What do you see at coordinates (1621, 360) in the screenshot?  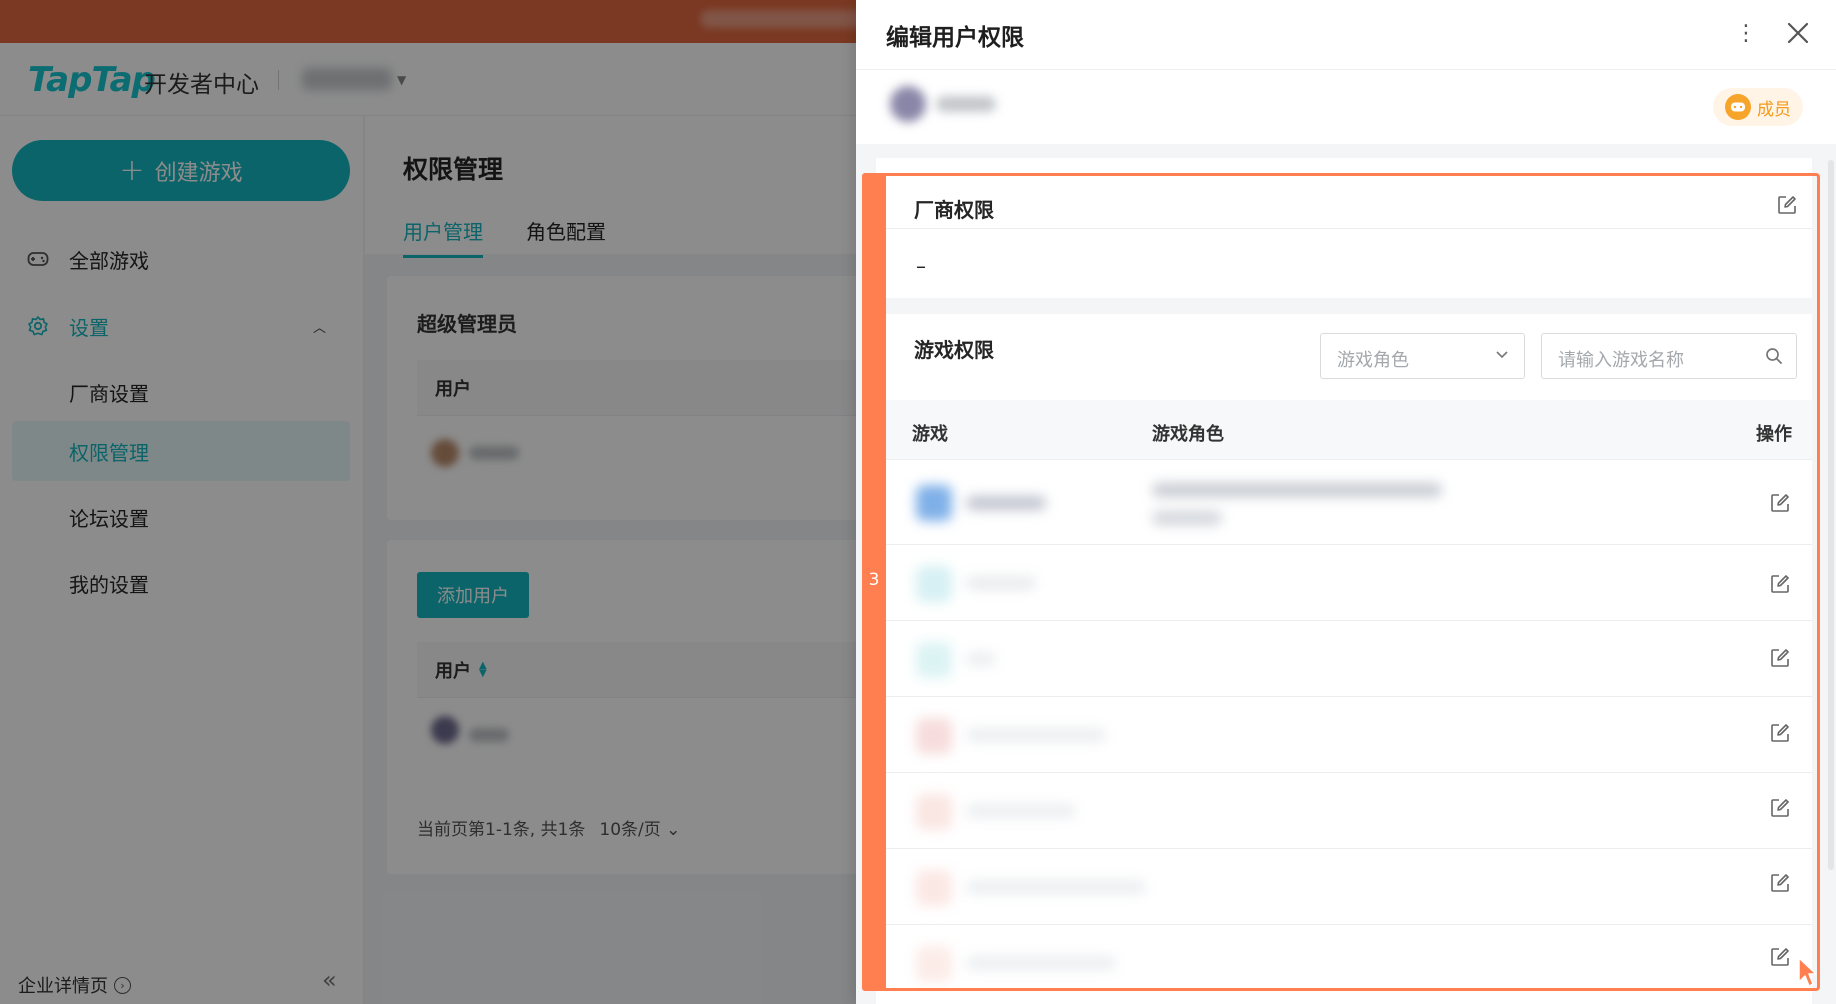 I see `game-search-placeholder: 请输入游戏名称` at bounding box center [1621, 360].